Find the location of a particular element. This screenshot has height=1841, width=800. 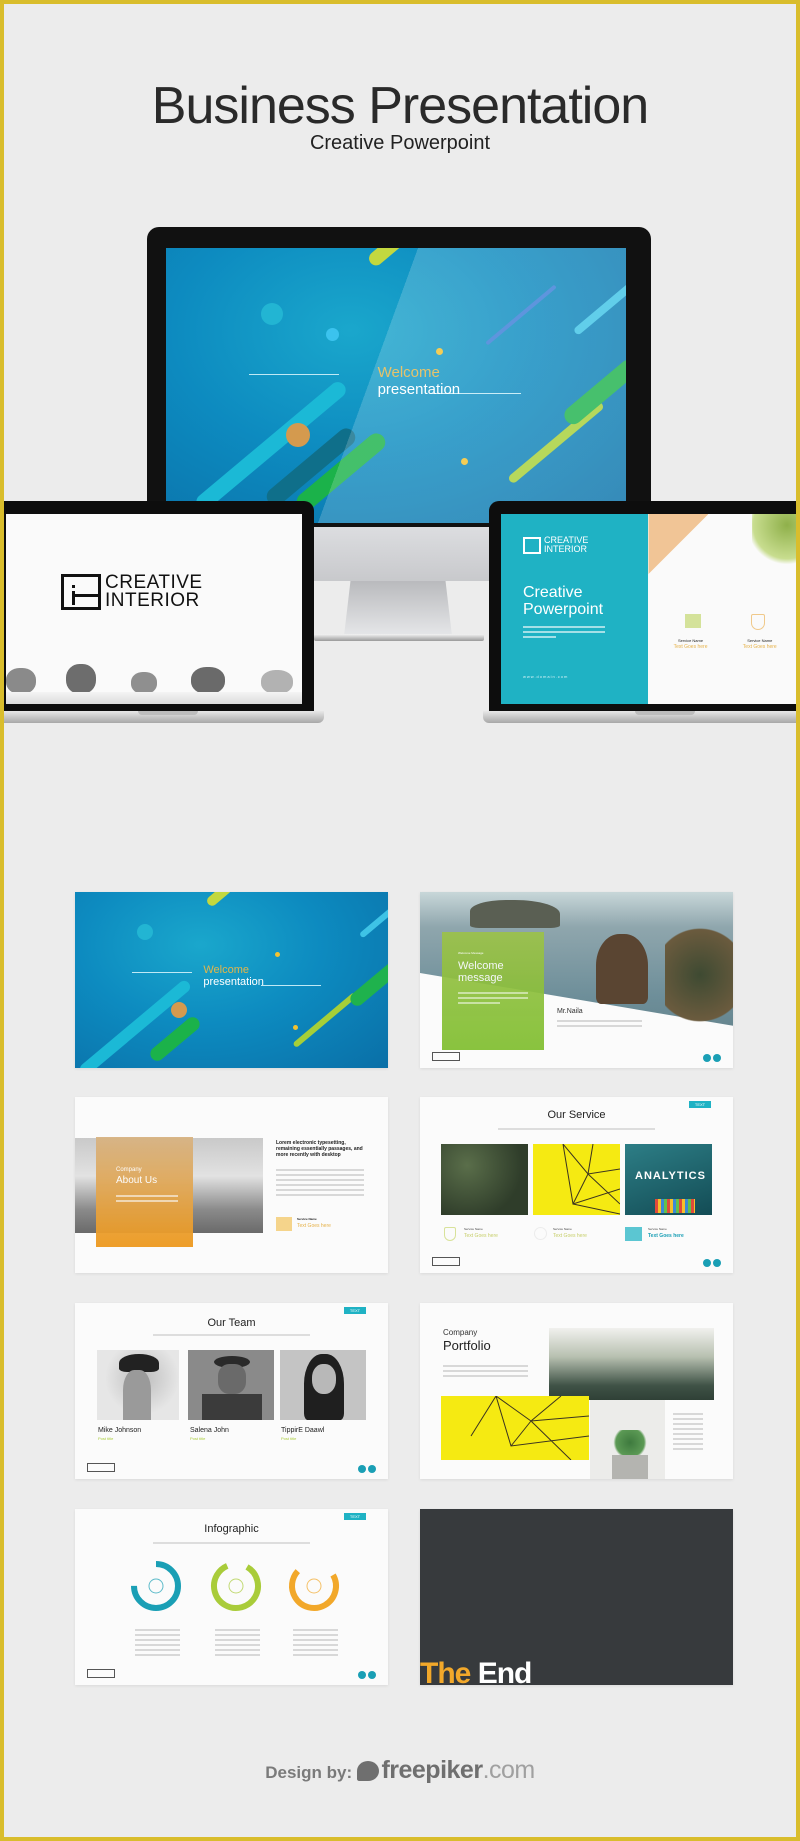

slide-line2: presentation is located at coordinates (233, 982).